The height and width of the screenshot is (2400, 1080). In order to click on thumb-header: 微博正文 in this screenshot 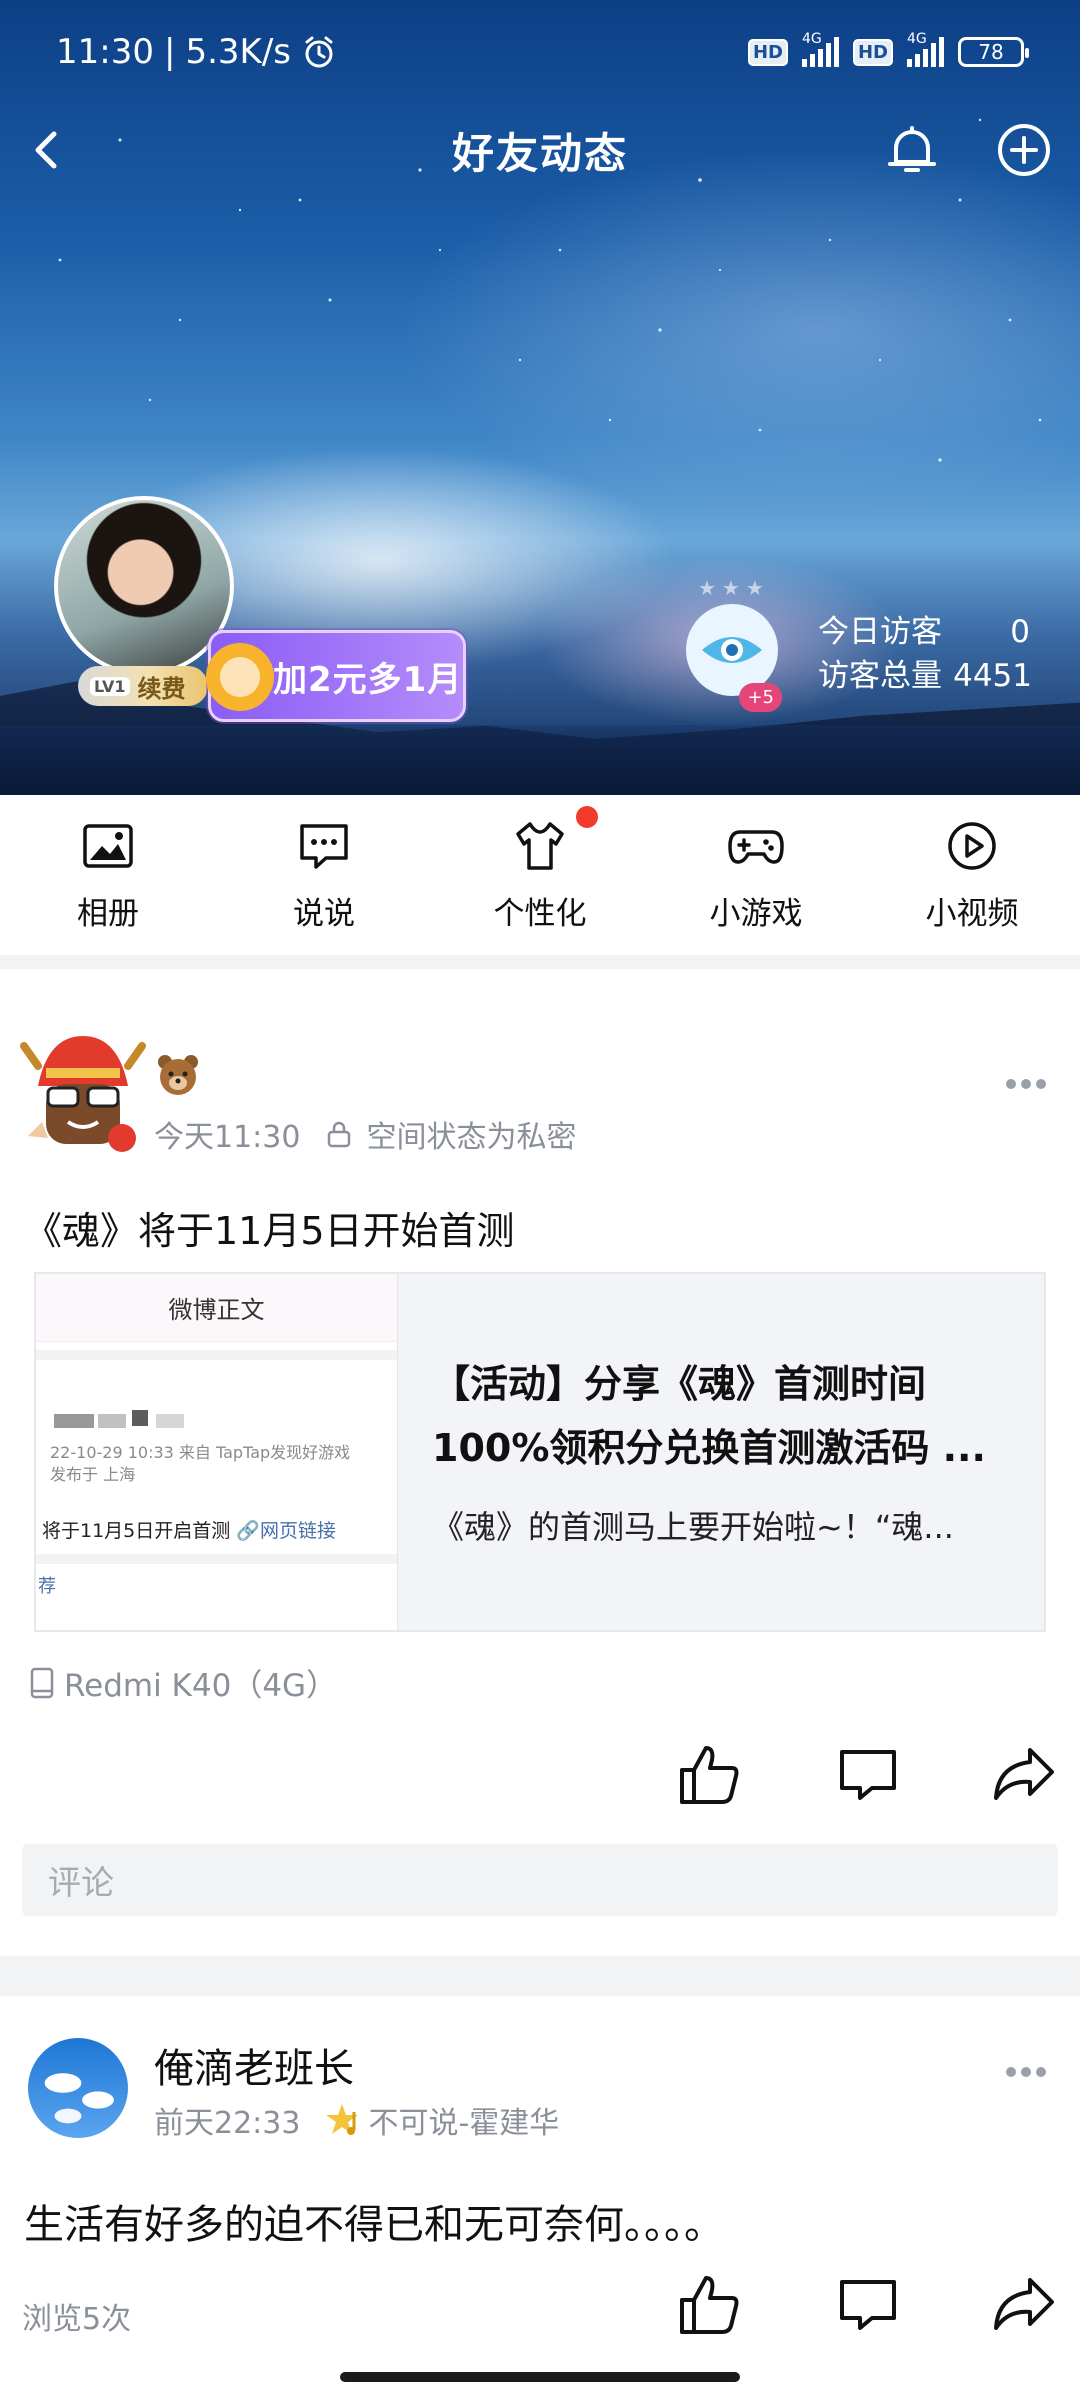, I will do `click(216, 1308)`.